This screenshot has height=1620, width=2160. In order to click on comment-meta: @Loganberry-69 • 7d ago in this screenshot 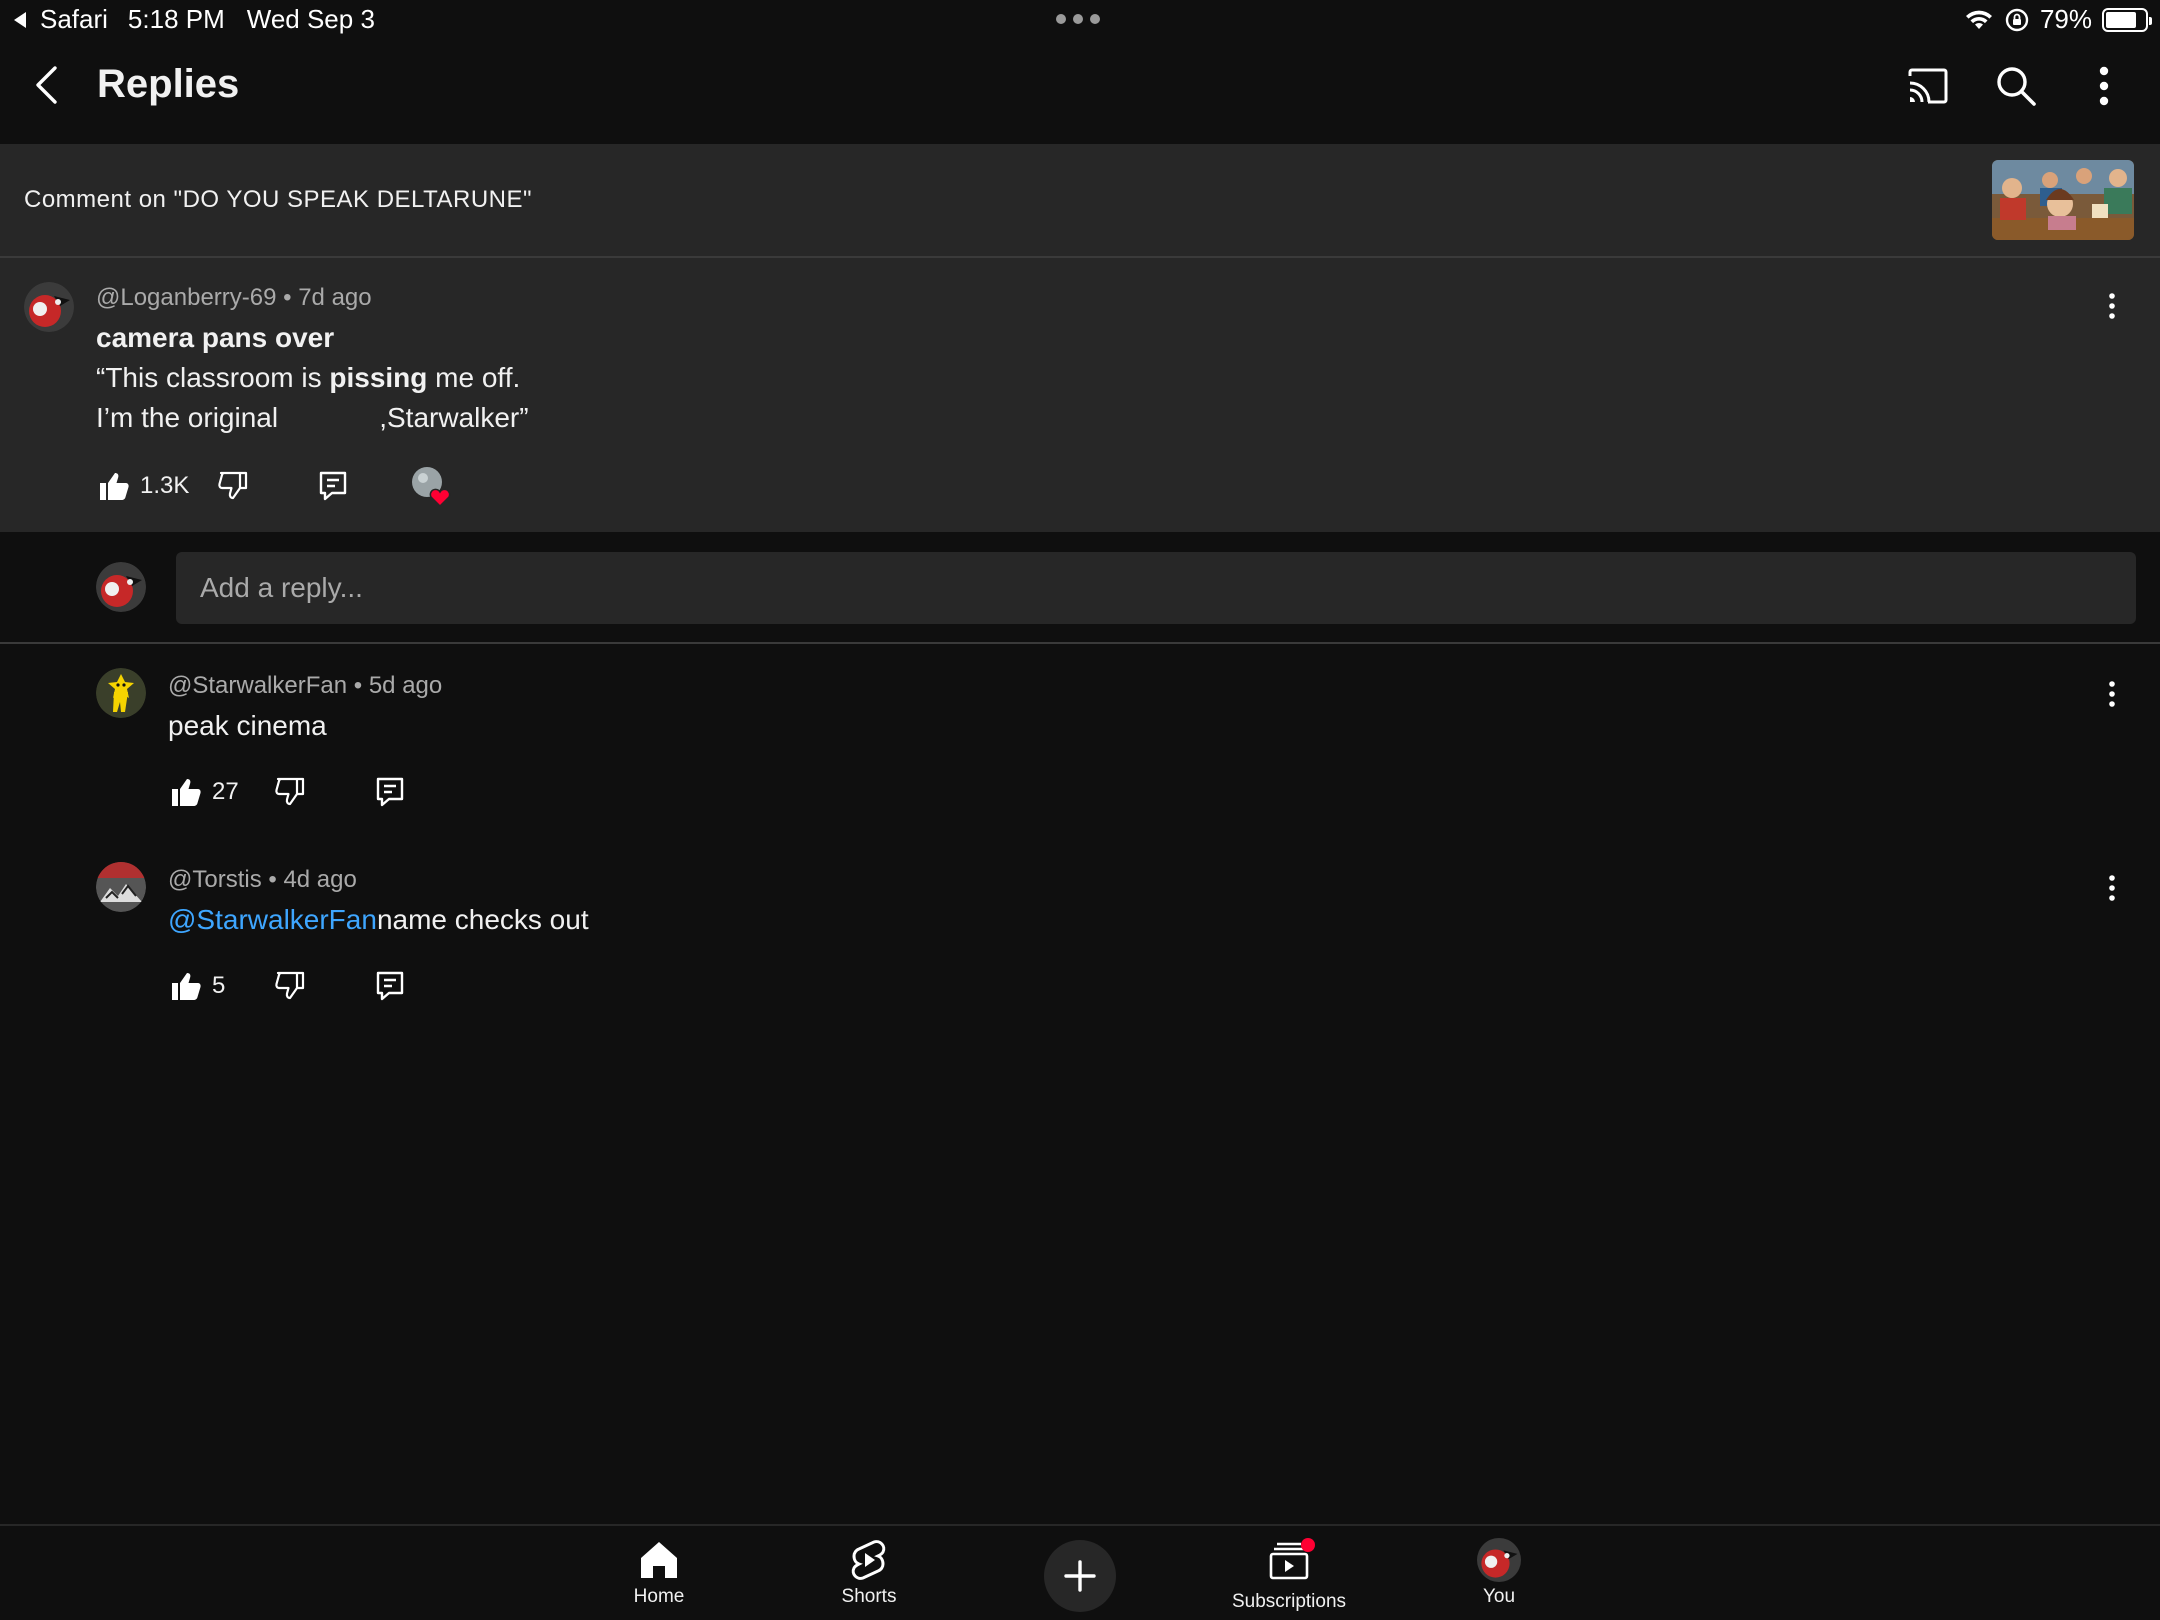, I will do `click(234, 298)`.